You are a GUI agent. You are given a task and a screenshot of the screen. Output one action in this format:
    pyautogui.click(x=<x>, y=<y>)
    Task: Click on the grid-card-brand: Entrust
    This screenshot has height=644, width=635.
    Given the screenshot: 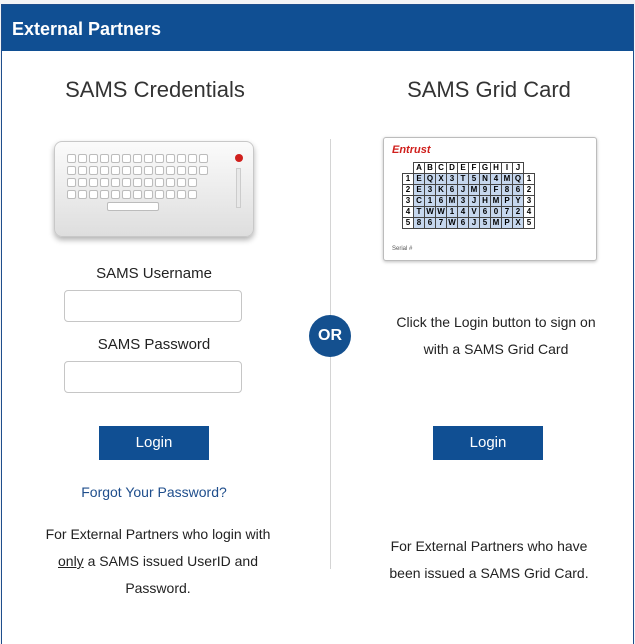 What is the action you would take?
    pyautogui.click(x=411, y=150)
    